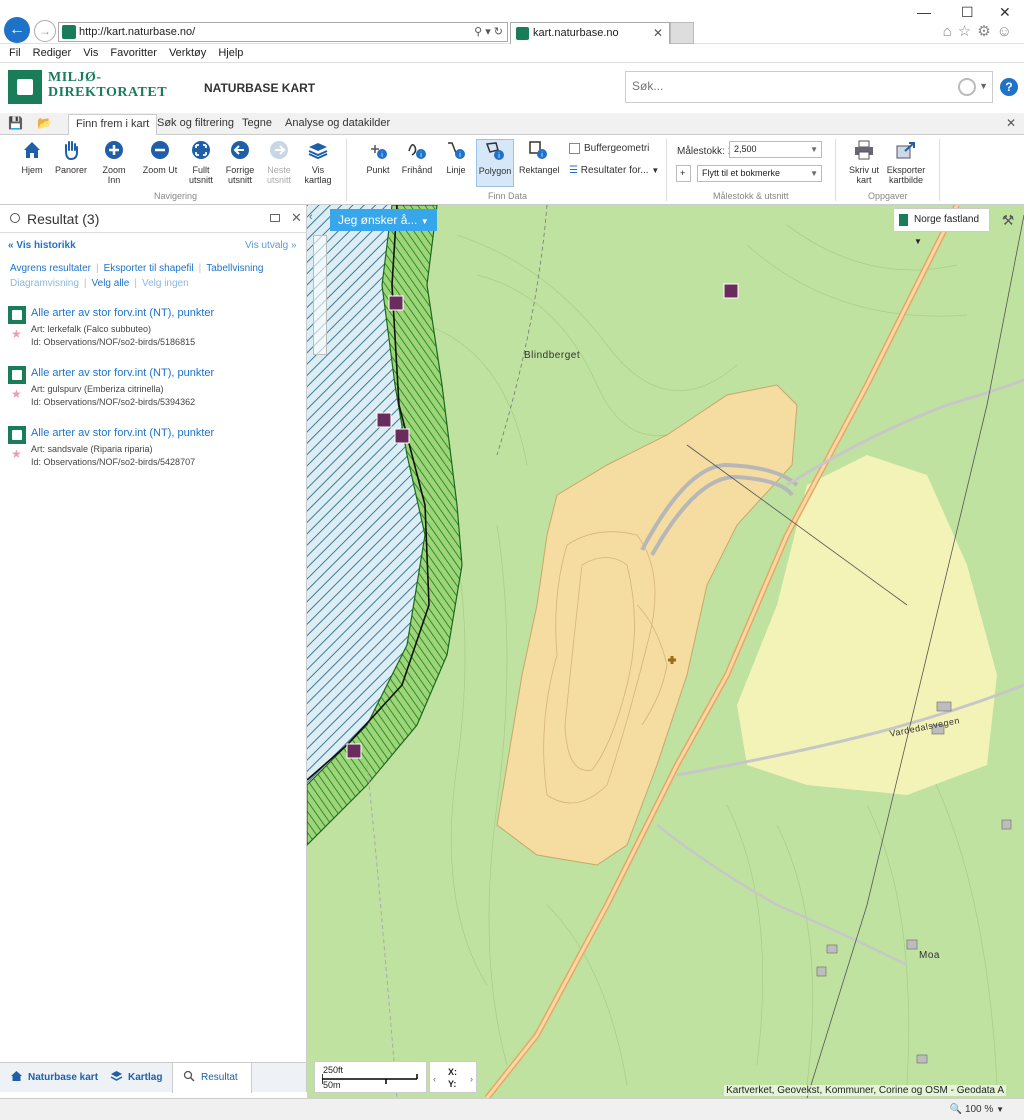  Describe the element at coordinates (906, 162) in the screenshot. I see `export-image-button: Eksporter kartbilde` at that location.